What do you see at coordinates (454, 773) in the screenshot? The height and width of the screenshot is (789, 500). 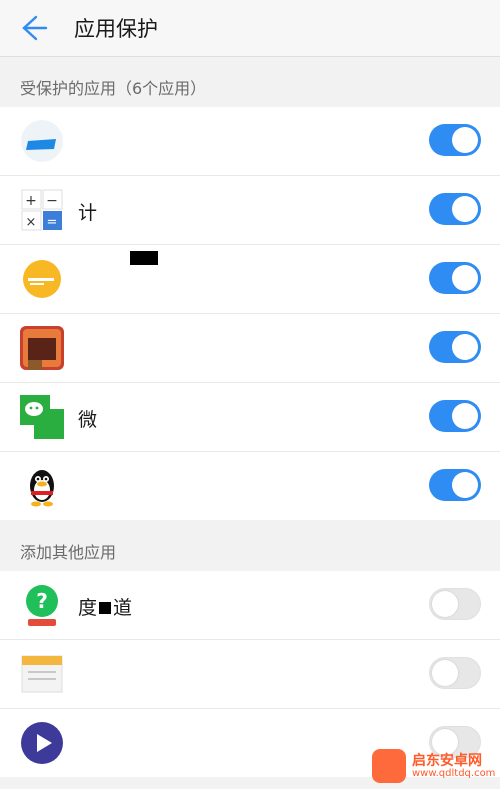 I see `watermark-url: www.qdltdq.com` at bounding box center [454, 773].